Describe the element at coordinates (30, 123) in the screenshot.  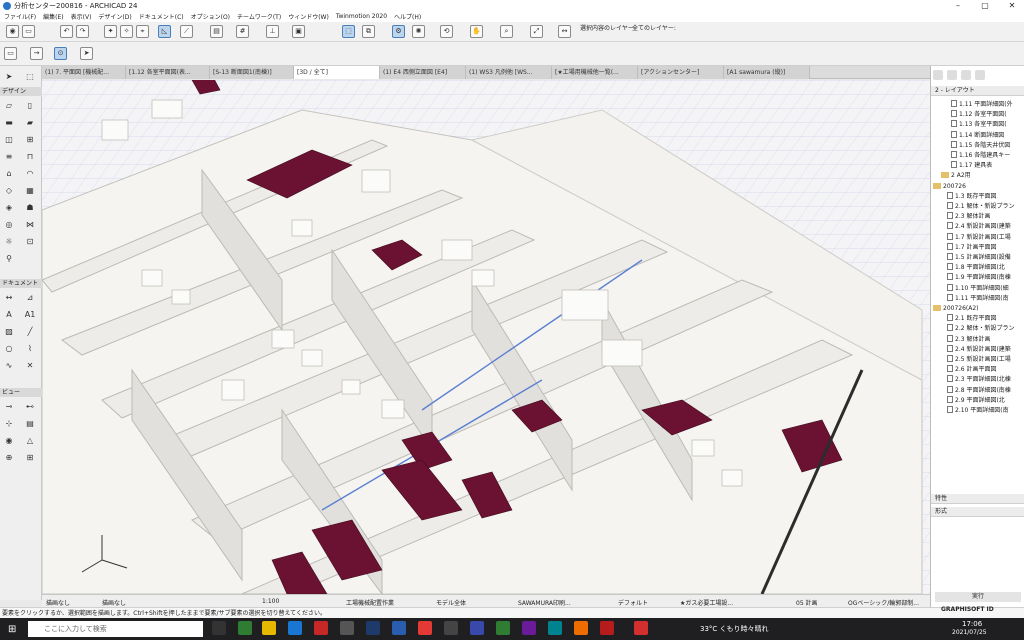
I see `slab-tool-icon: ▰` at that location.